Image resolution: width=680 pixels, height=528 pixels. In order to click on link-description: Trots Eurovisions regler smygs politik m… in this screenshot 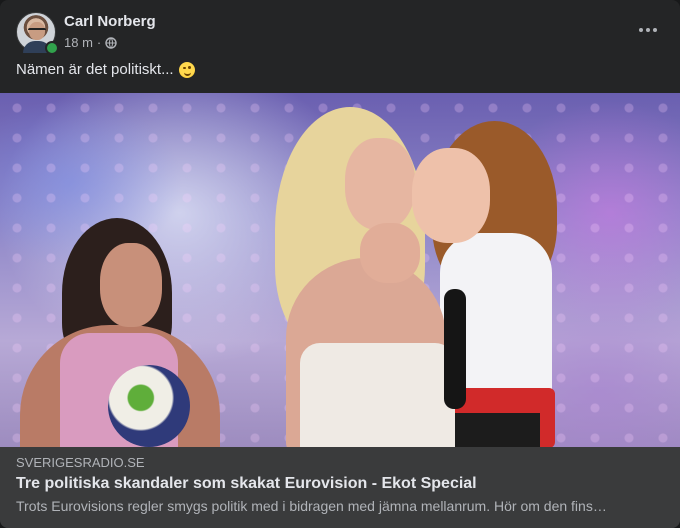, I will do `click(311, 506)`.